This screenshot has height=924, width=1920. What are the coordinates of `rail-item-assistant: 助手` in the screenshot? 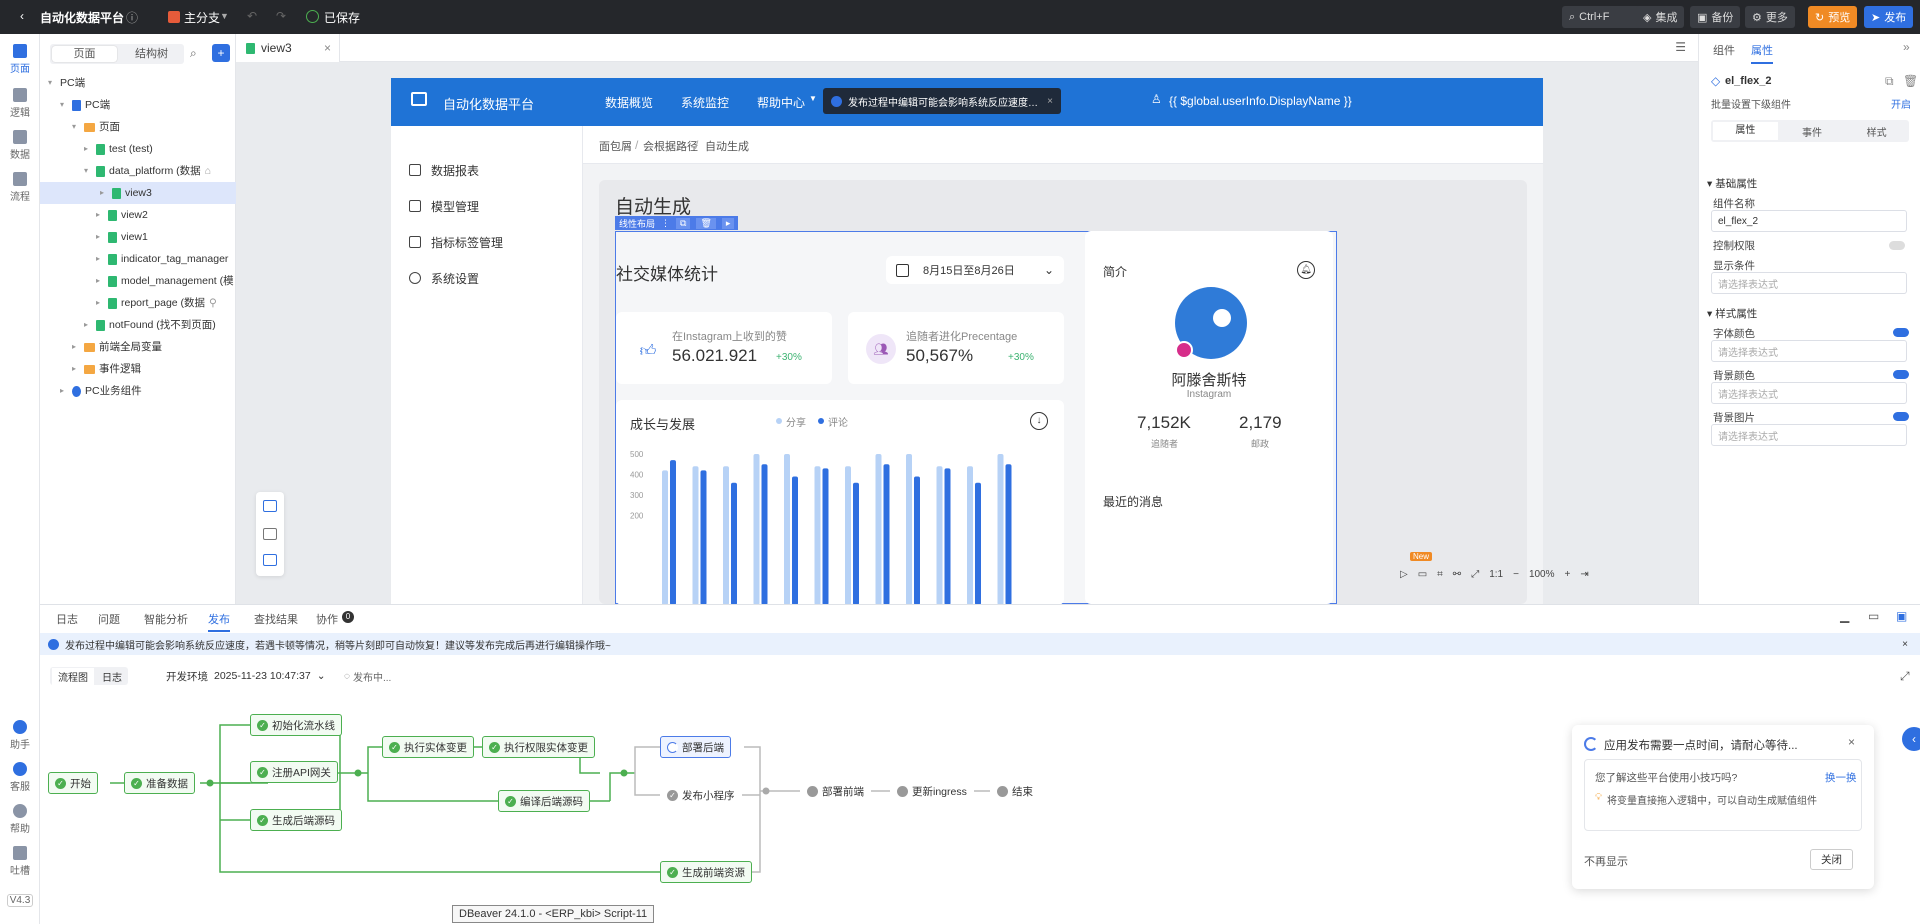 It's located at (20, 735).